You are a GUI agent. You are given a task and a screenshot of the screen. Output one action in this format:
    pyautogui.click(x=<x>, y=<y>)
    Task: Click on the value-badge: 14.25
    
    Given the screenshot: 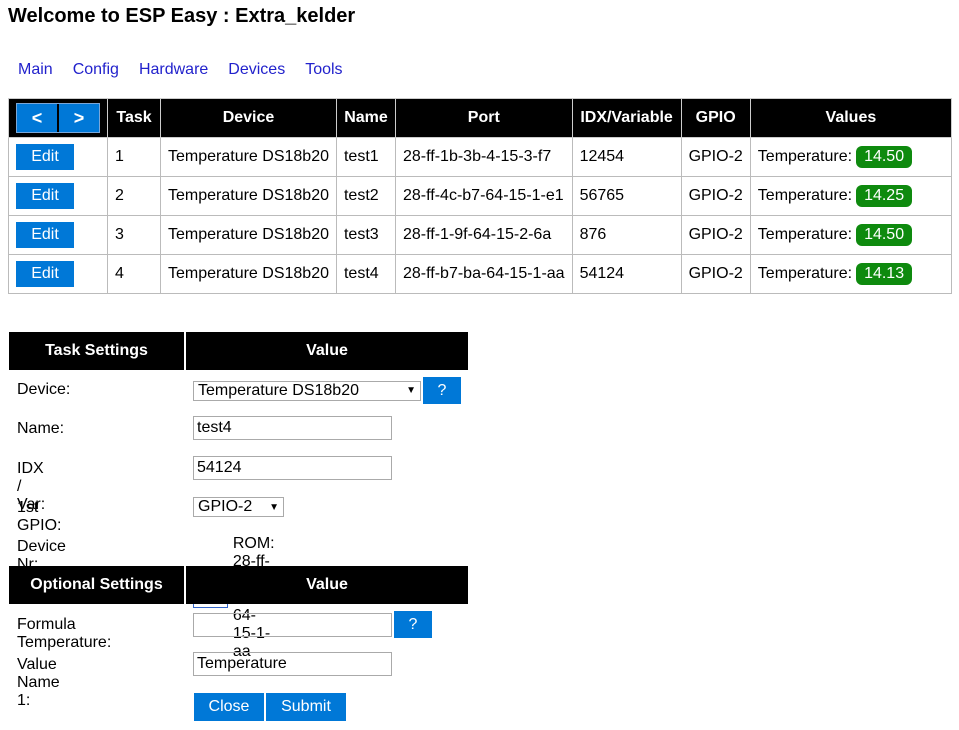 What is the action you would take?
    pyautogui.click(x=884, y=196)
    